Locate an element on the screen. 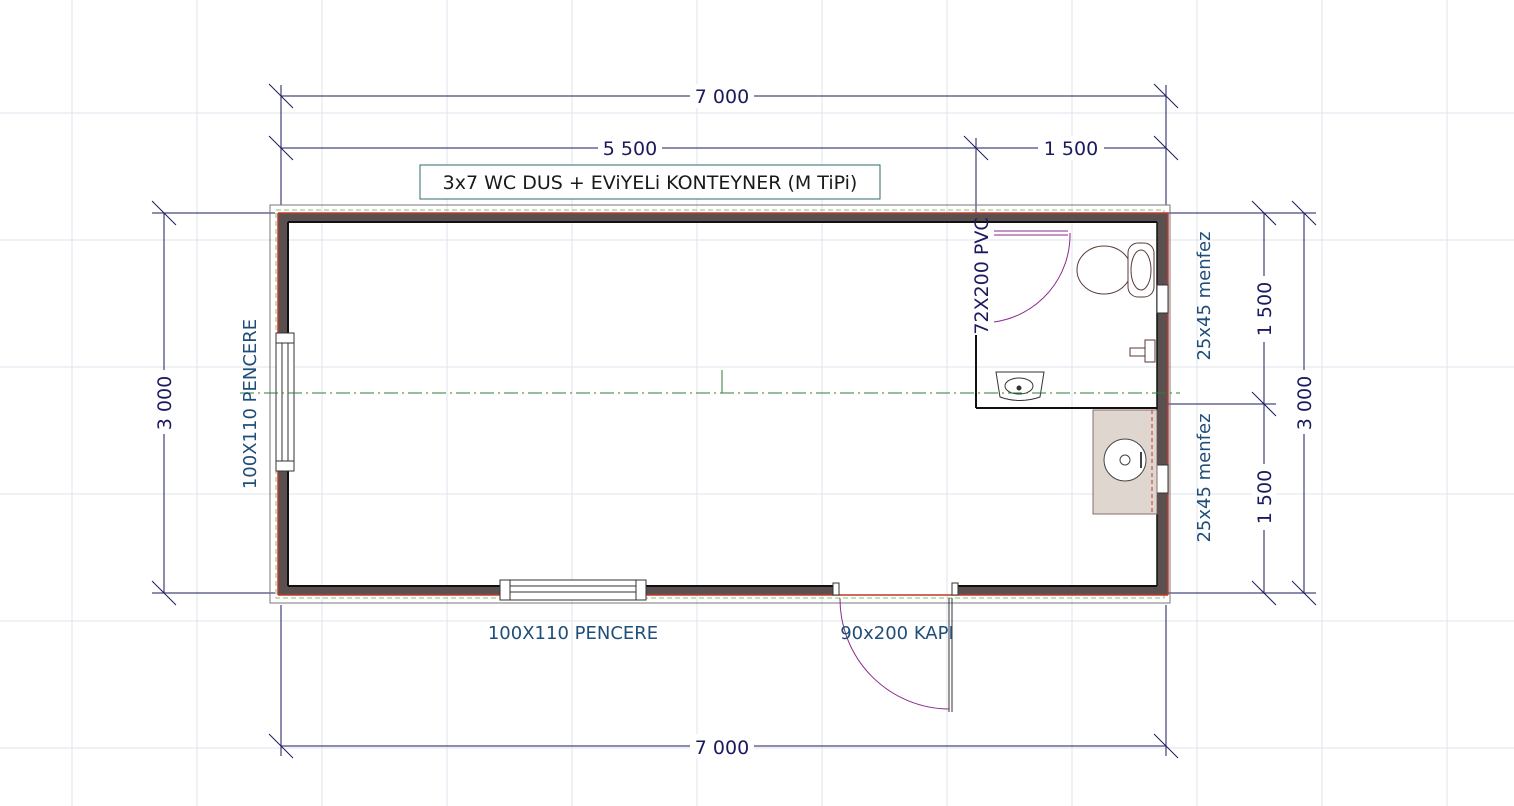 This screenshot has height=806, width=1514. plan-title: 3x7 WC DUS + EViYELi KONTEYNER (M TiPi) is located at coordinates (650, 183).